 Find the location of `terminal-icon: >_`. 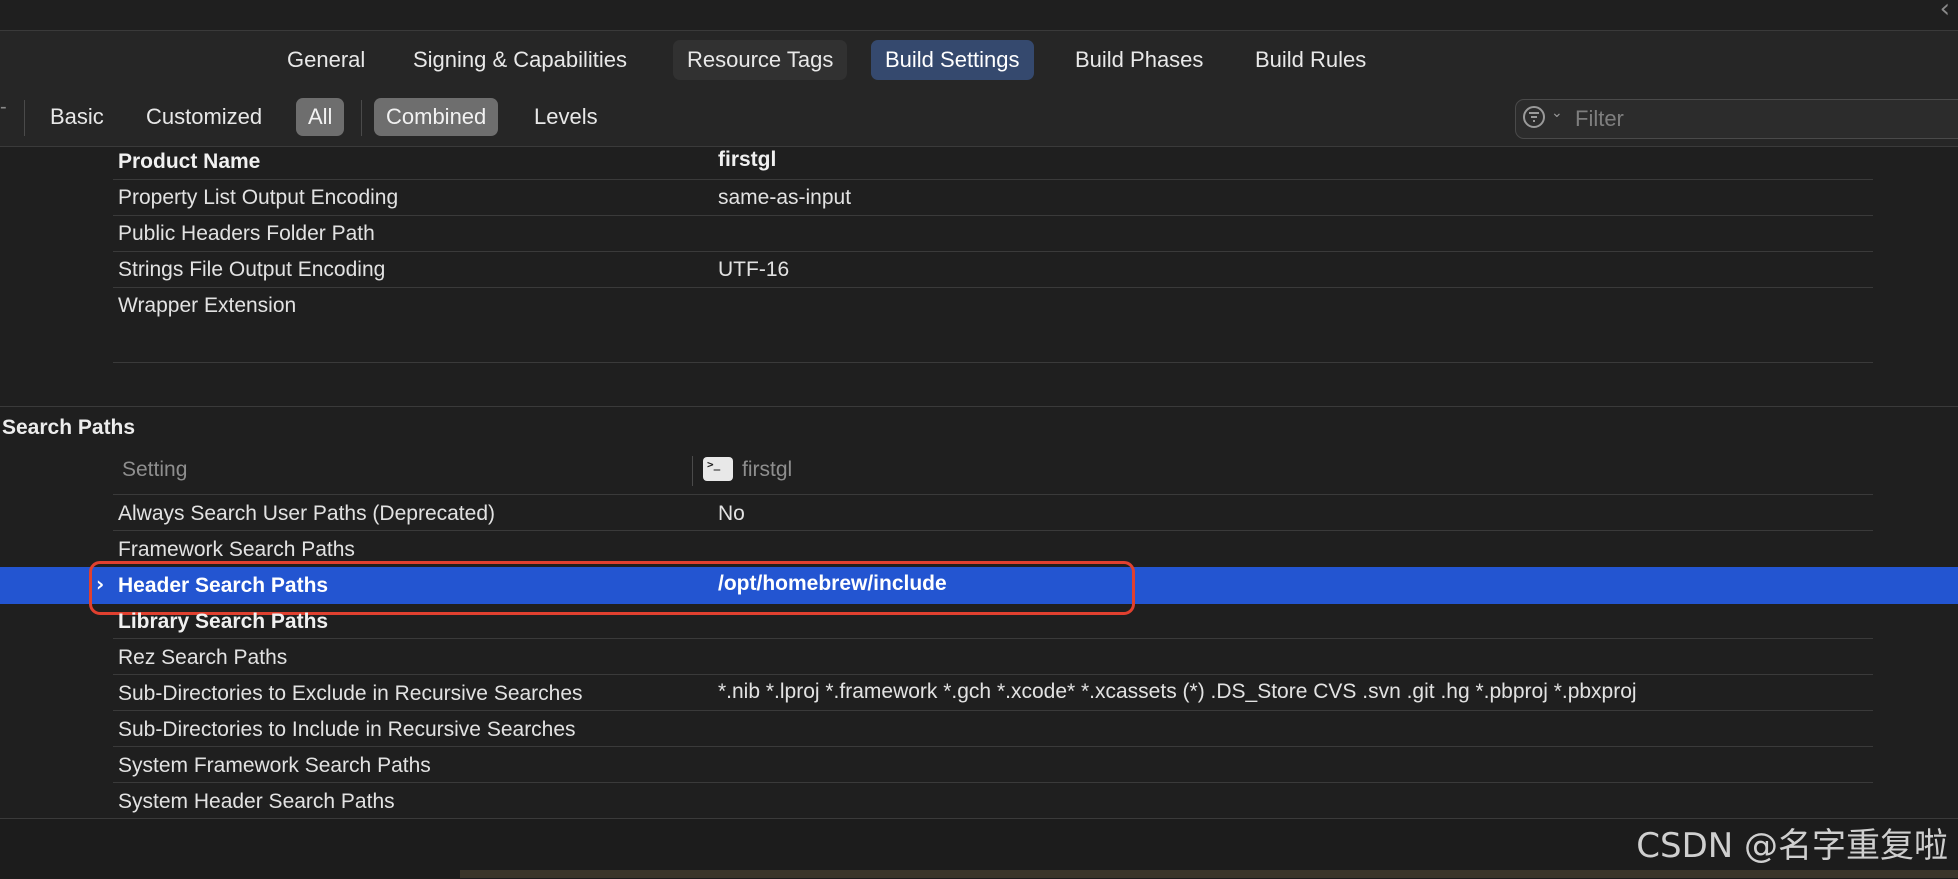

terminal-icon: >_ is located at coordinates (718, 469).